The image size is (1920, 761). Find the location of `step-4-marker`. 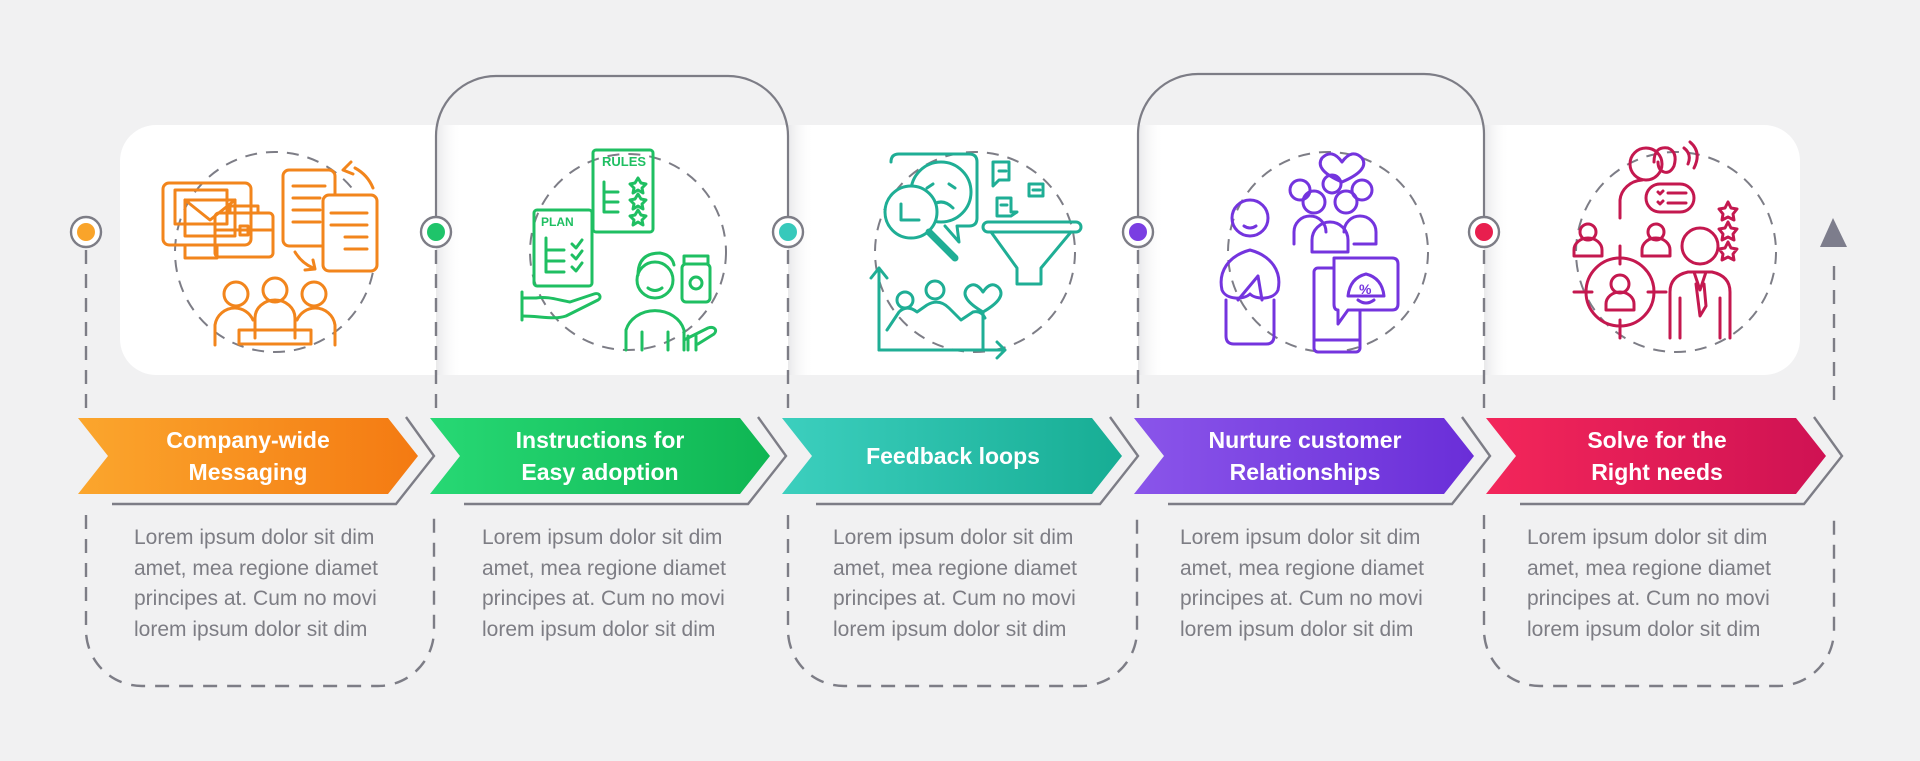

step-4-marker is located at coordinates (1138, 232).